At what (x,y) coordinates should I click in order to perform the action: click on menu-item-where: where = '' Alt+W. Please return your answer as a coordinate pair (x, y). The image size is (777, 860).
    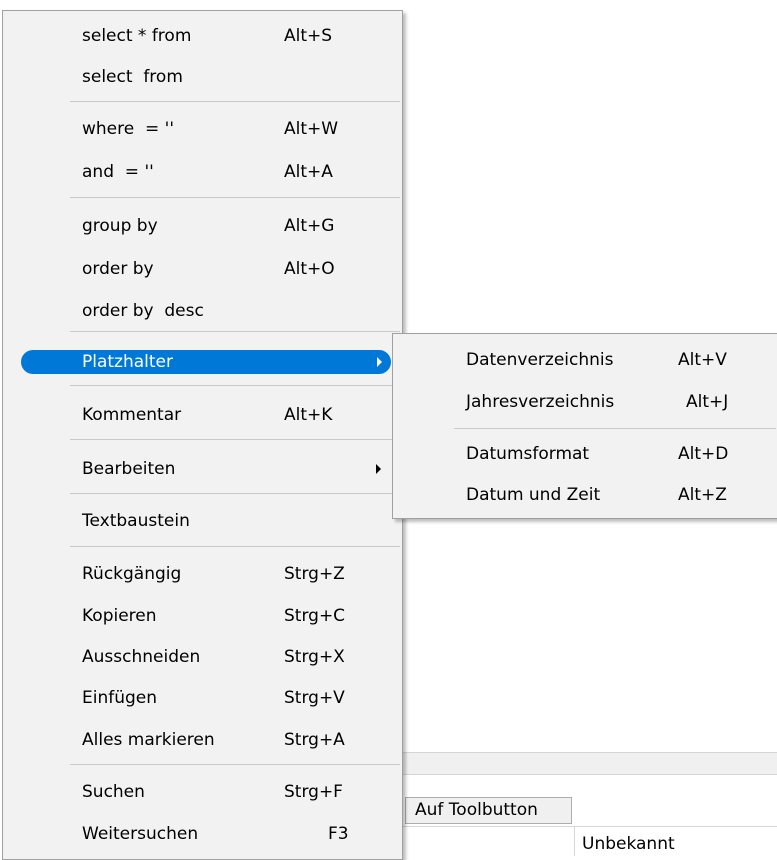
    Looking at the image, I should click on (202, 129).